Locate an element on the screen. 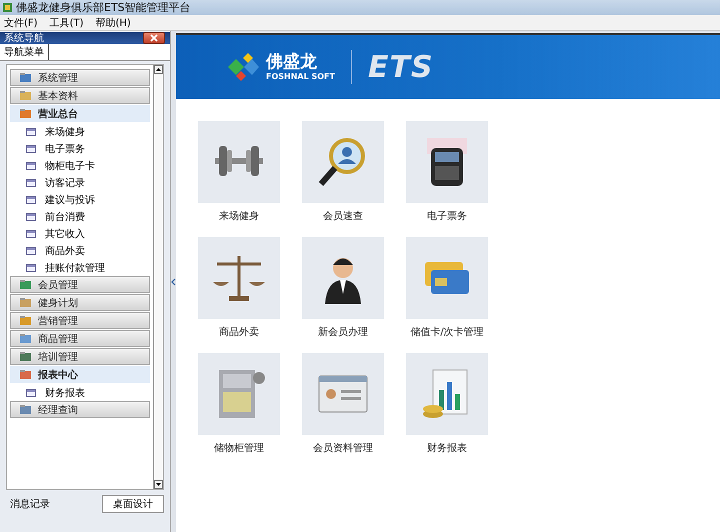  tree-section: 培训管理 is located at coordinates (80, 356).